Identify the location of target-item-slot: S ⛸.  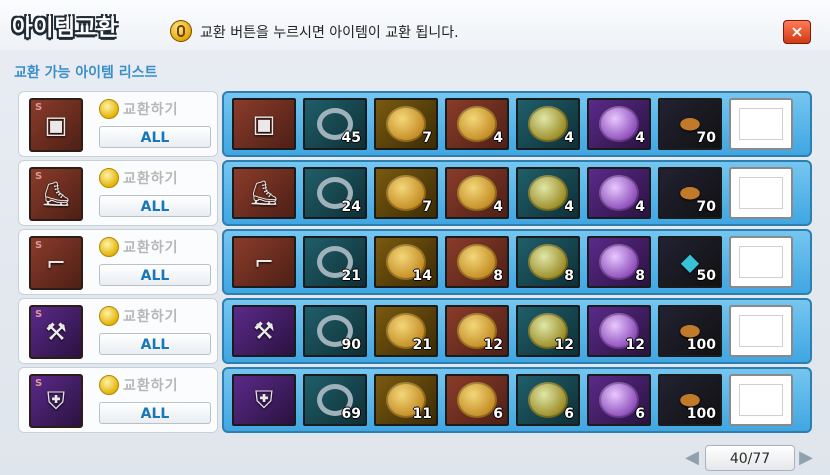
(56, 194).